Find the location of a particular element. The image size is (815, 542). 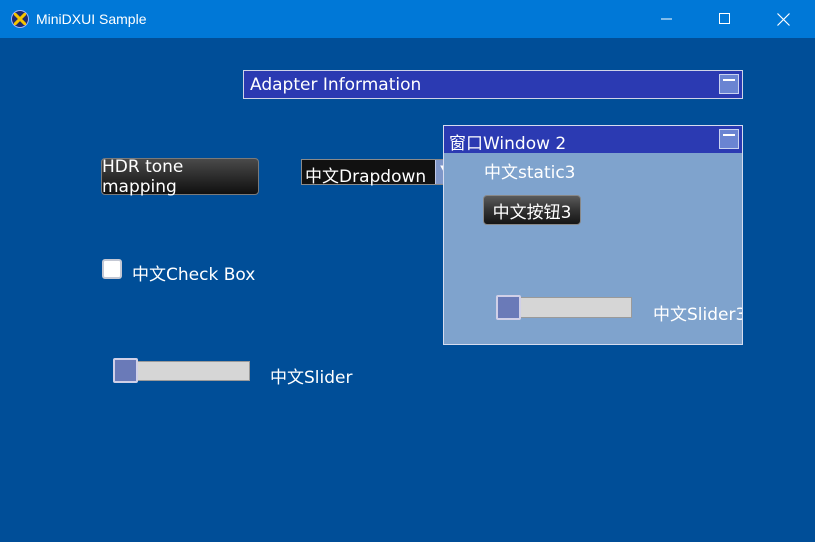

title-bar: MiniDXUI Sample is located at coordinates (407, 19).